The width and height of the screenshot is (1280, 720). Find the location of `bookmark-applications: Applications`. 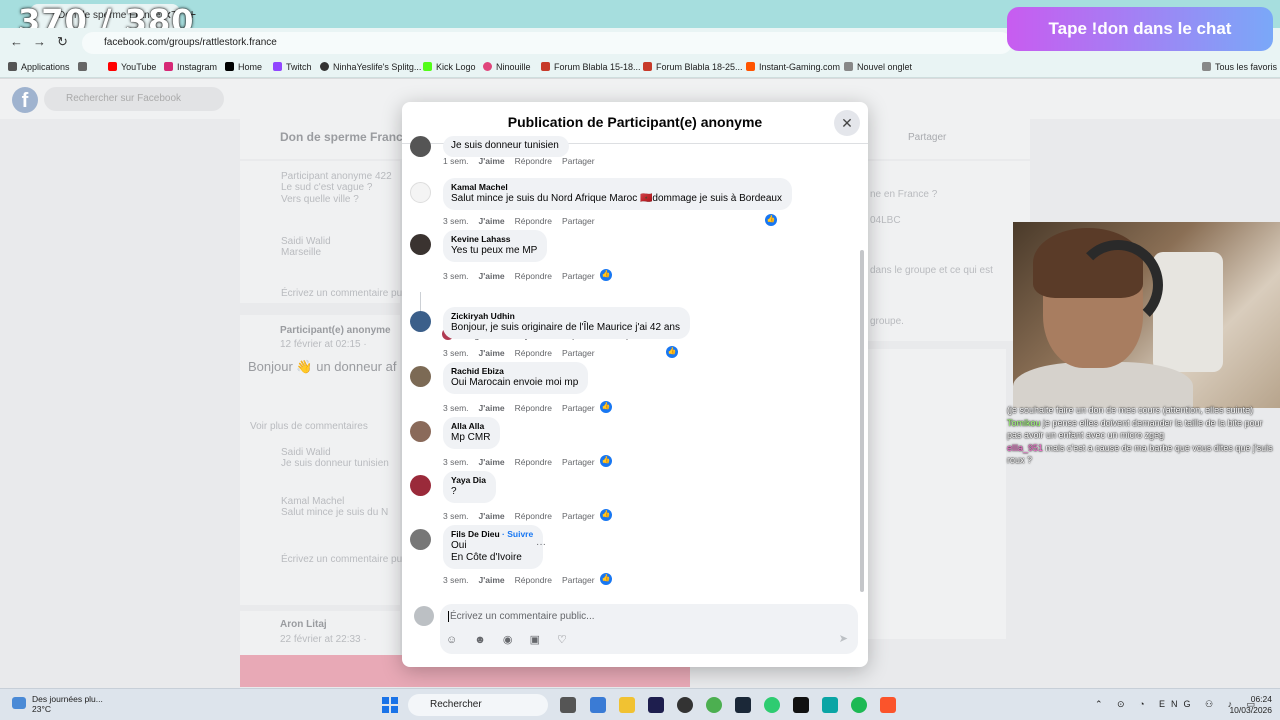

bookmark-applications: Applications is located at coordinates (39, 67).